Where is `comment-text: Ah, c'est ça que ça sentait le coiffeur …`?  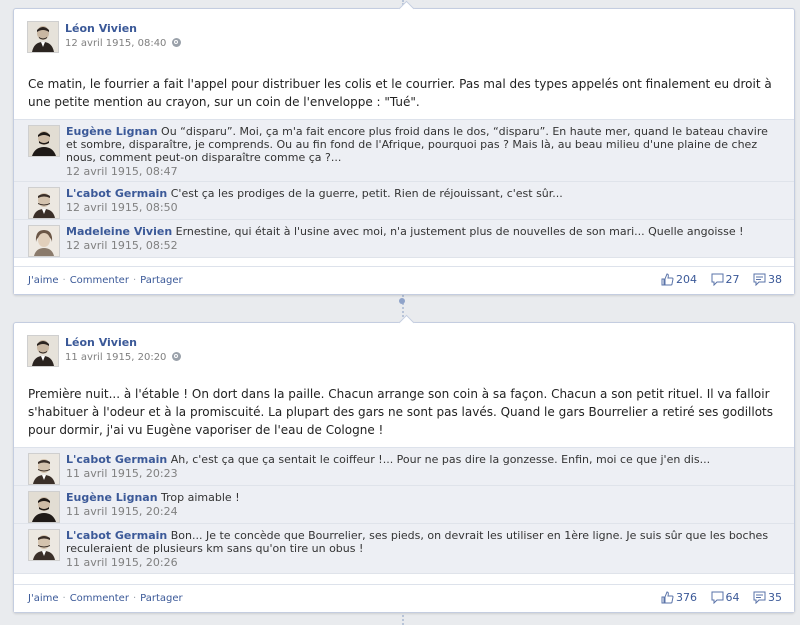
comment-text: Ah, c'est ça que ça sentait le coiffeur … is located at coordinates (440, 459).